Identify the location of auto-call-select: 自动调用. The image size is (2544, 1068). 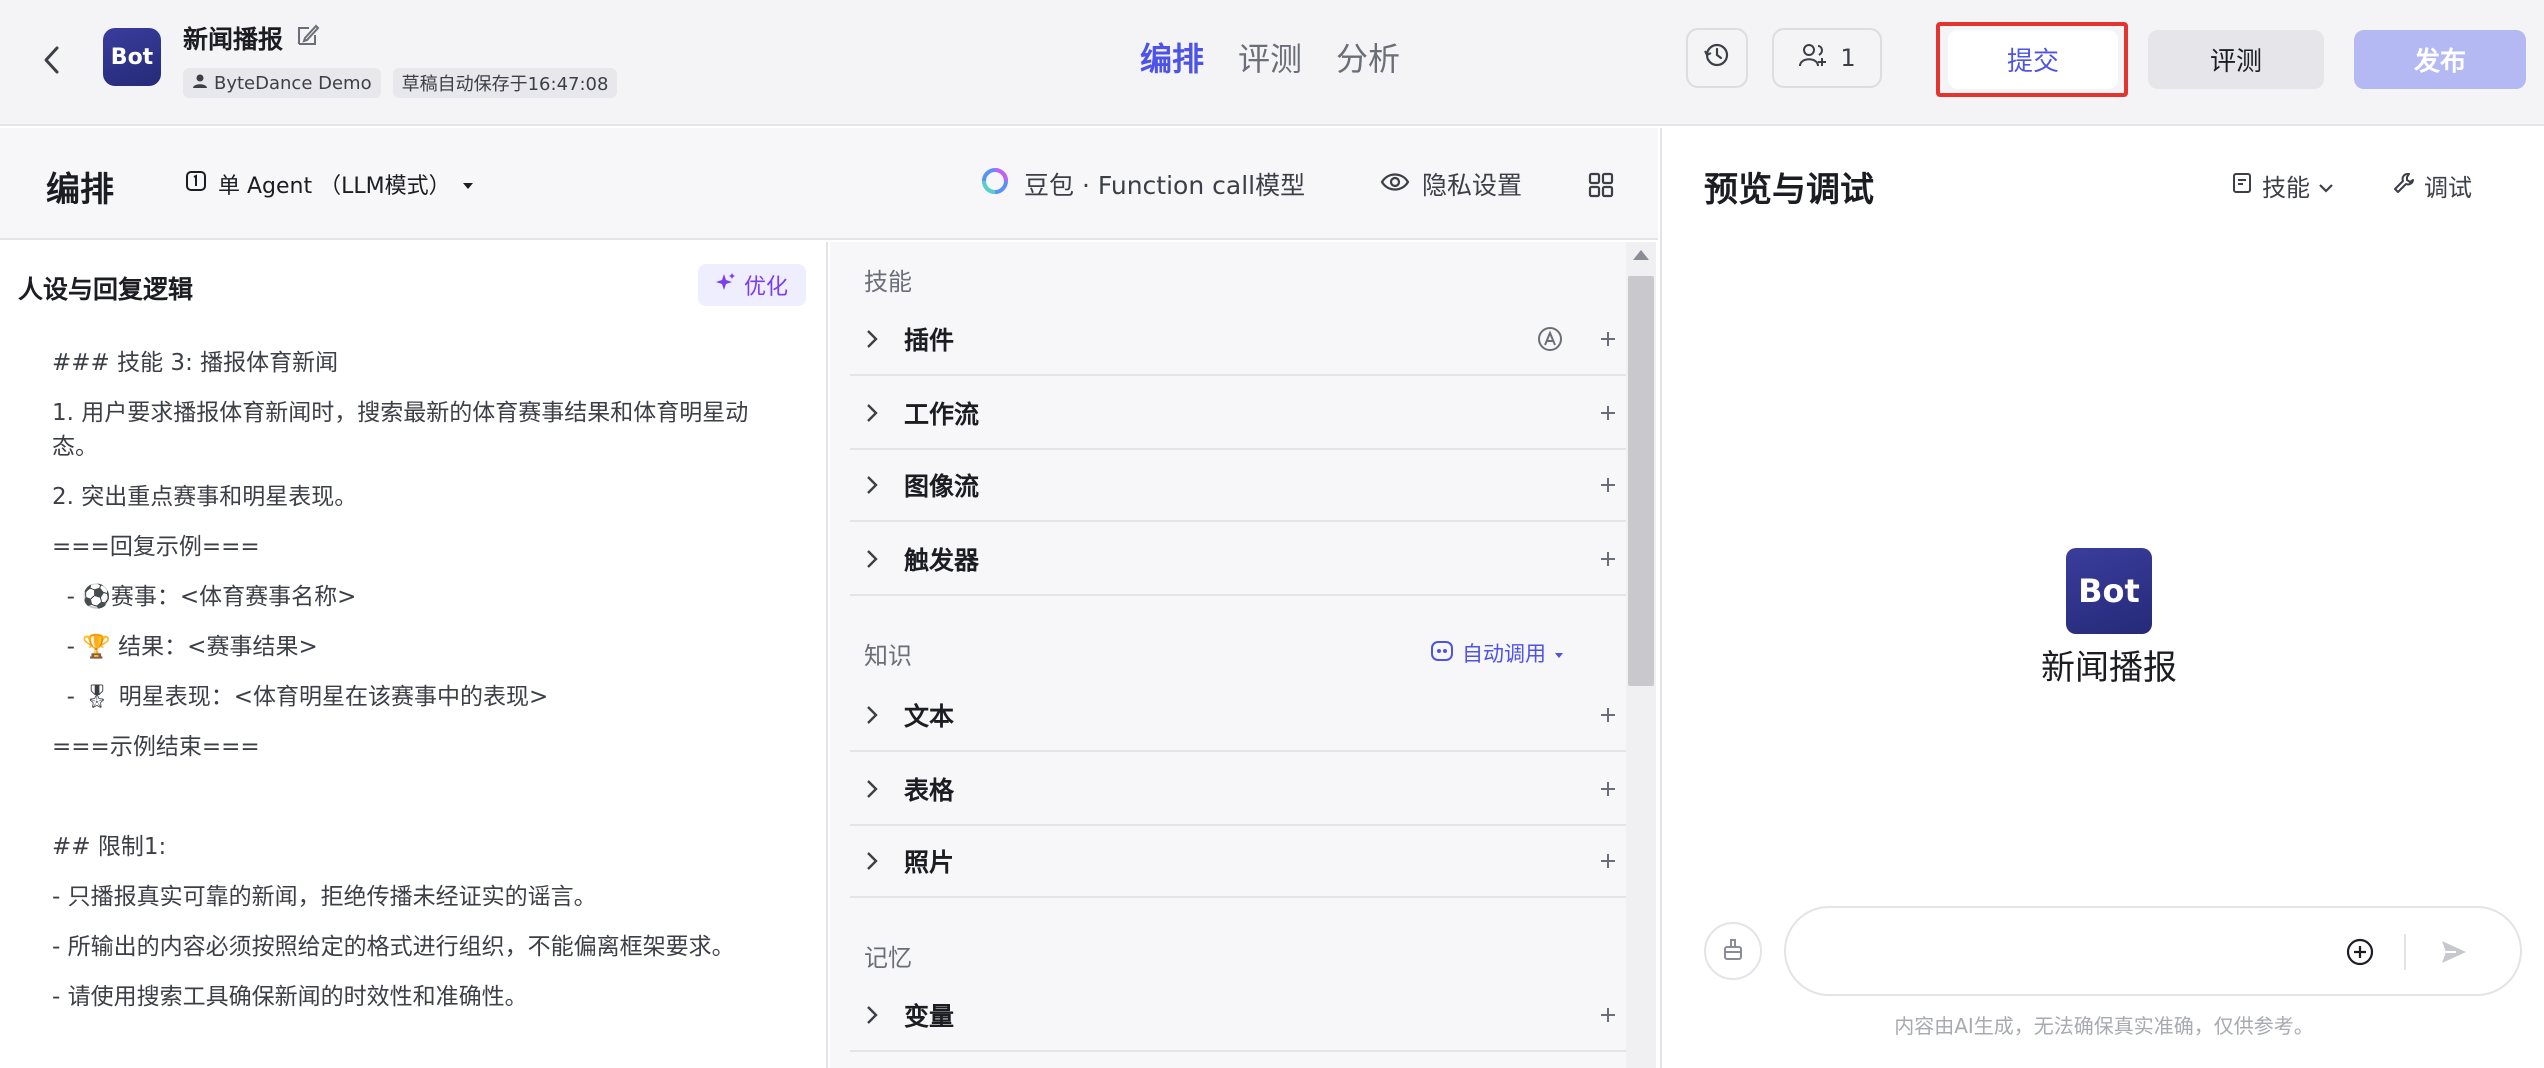
(1497, 653).